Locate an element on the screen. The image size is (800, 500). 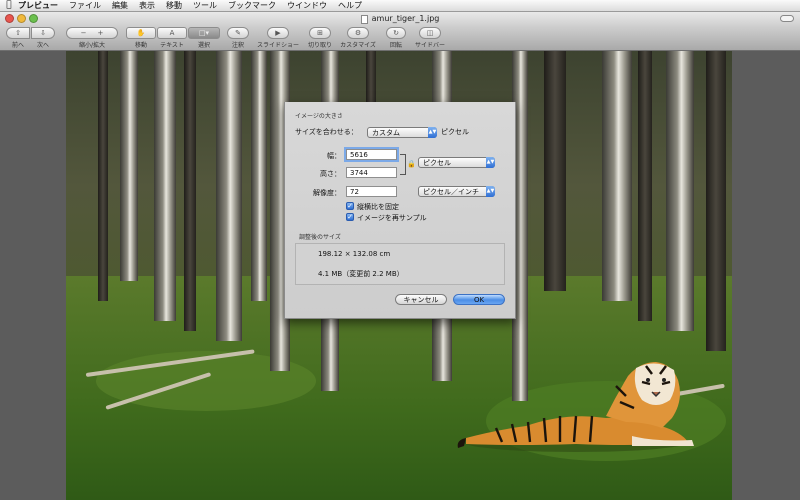
slideshow-label: スライドショー is located at coordinates (278, 45).